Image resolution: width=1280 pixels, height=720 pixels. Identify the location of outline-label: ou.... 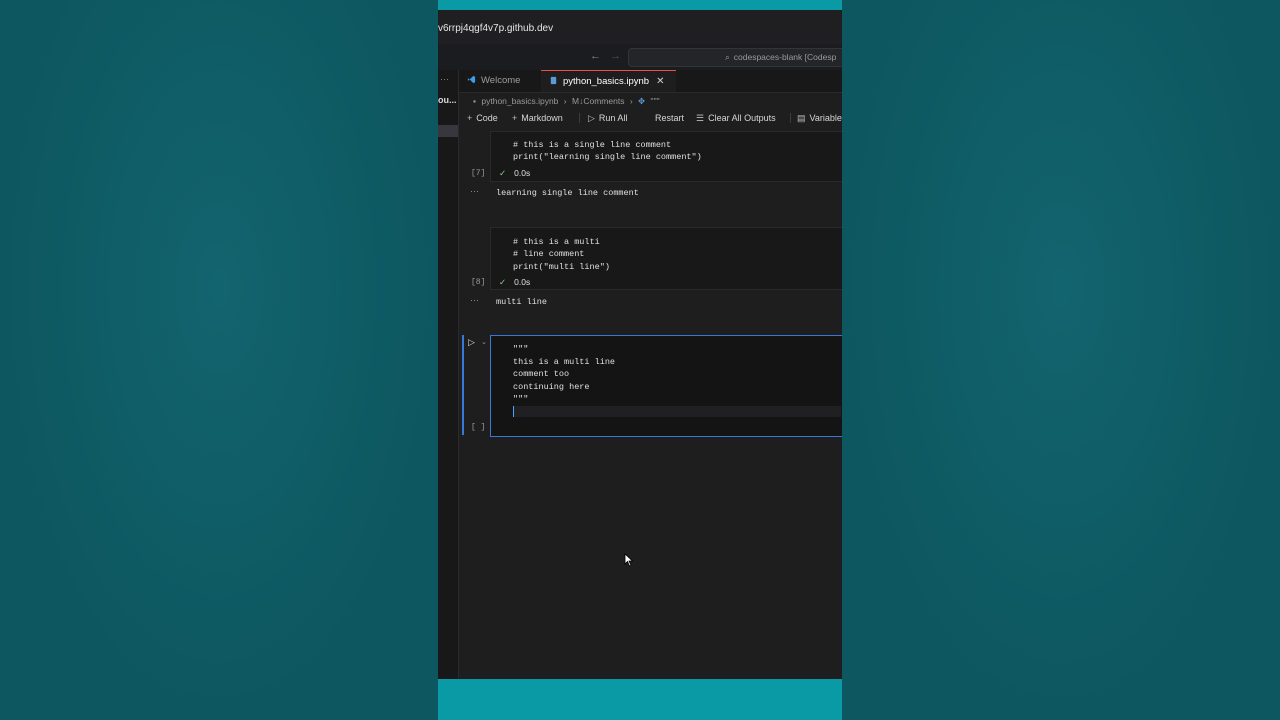
(447, 100).